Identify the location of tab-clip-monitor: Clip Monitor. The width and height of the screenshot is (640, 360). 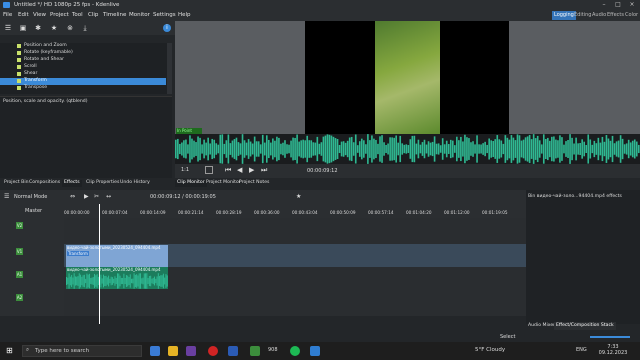
(191, 183).